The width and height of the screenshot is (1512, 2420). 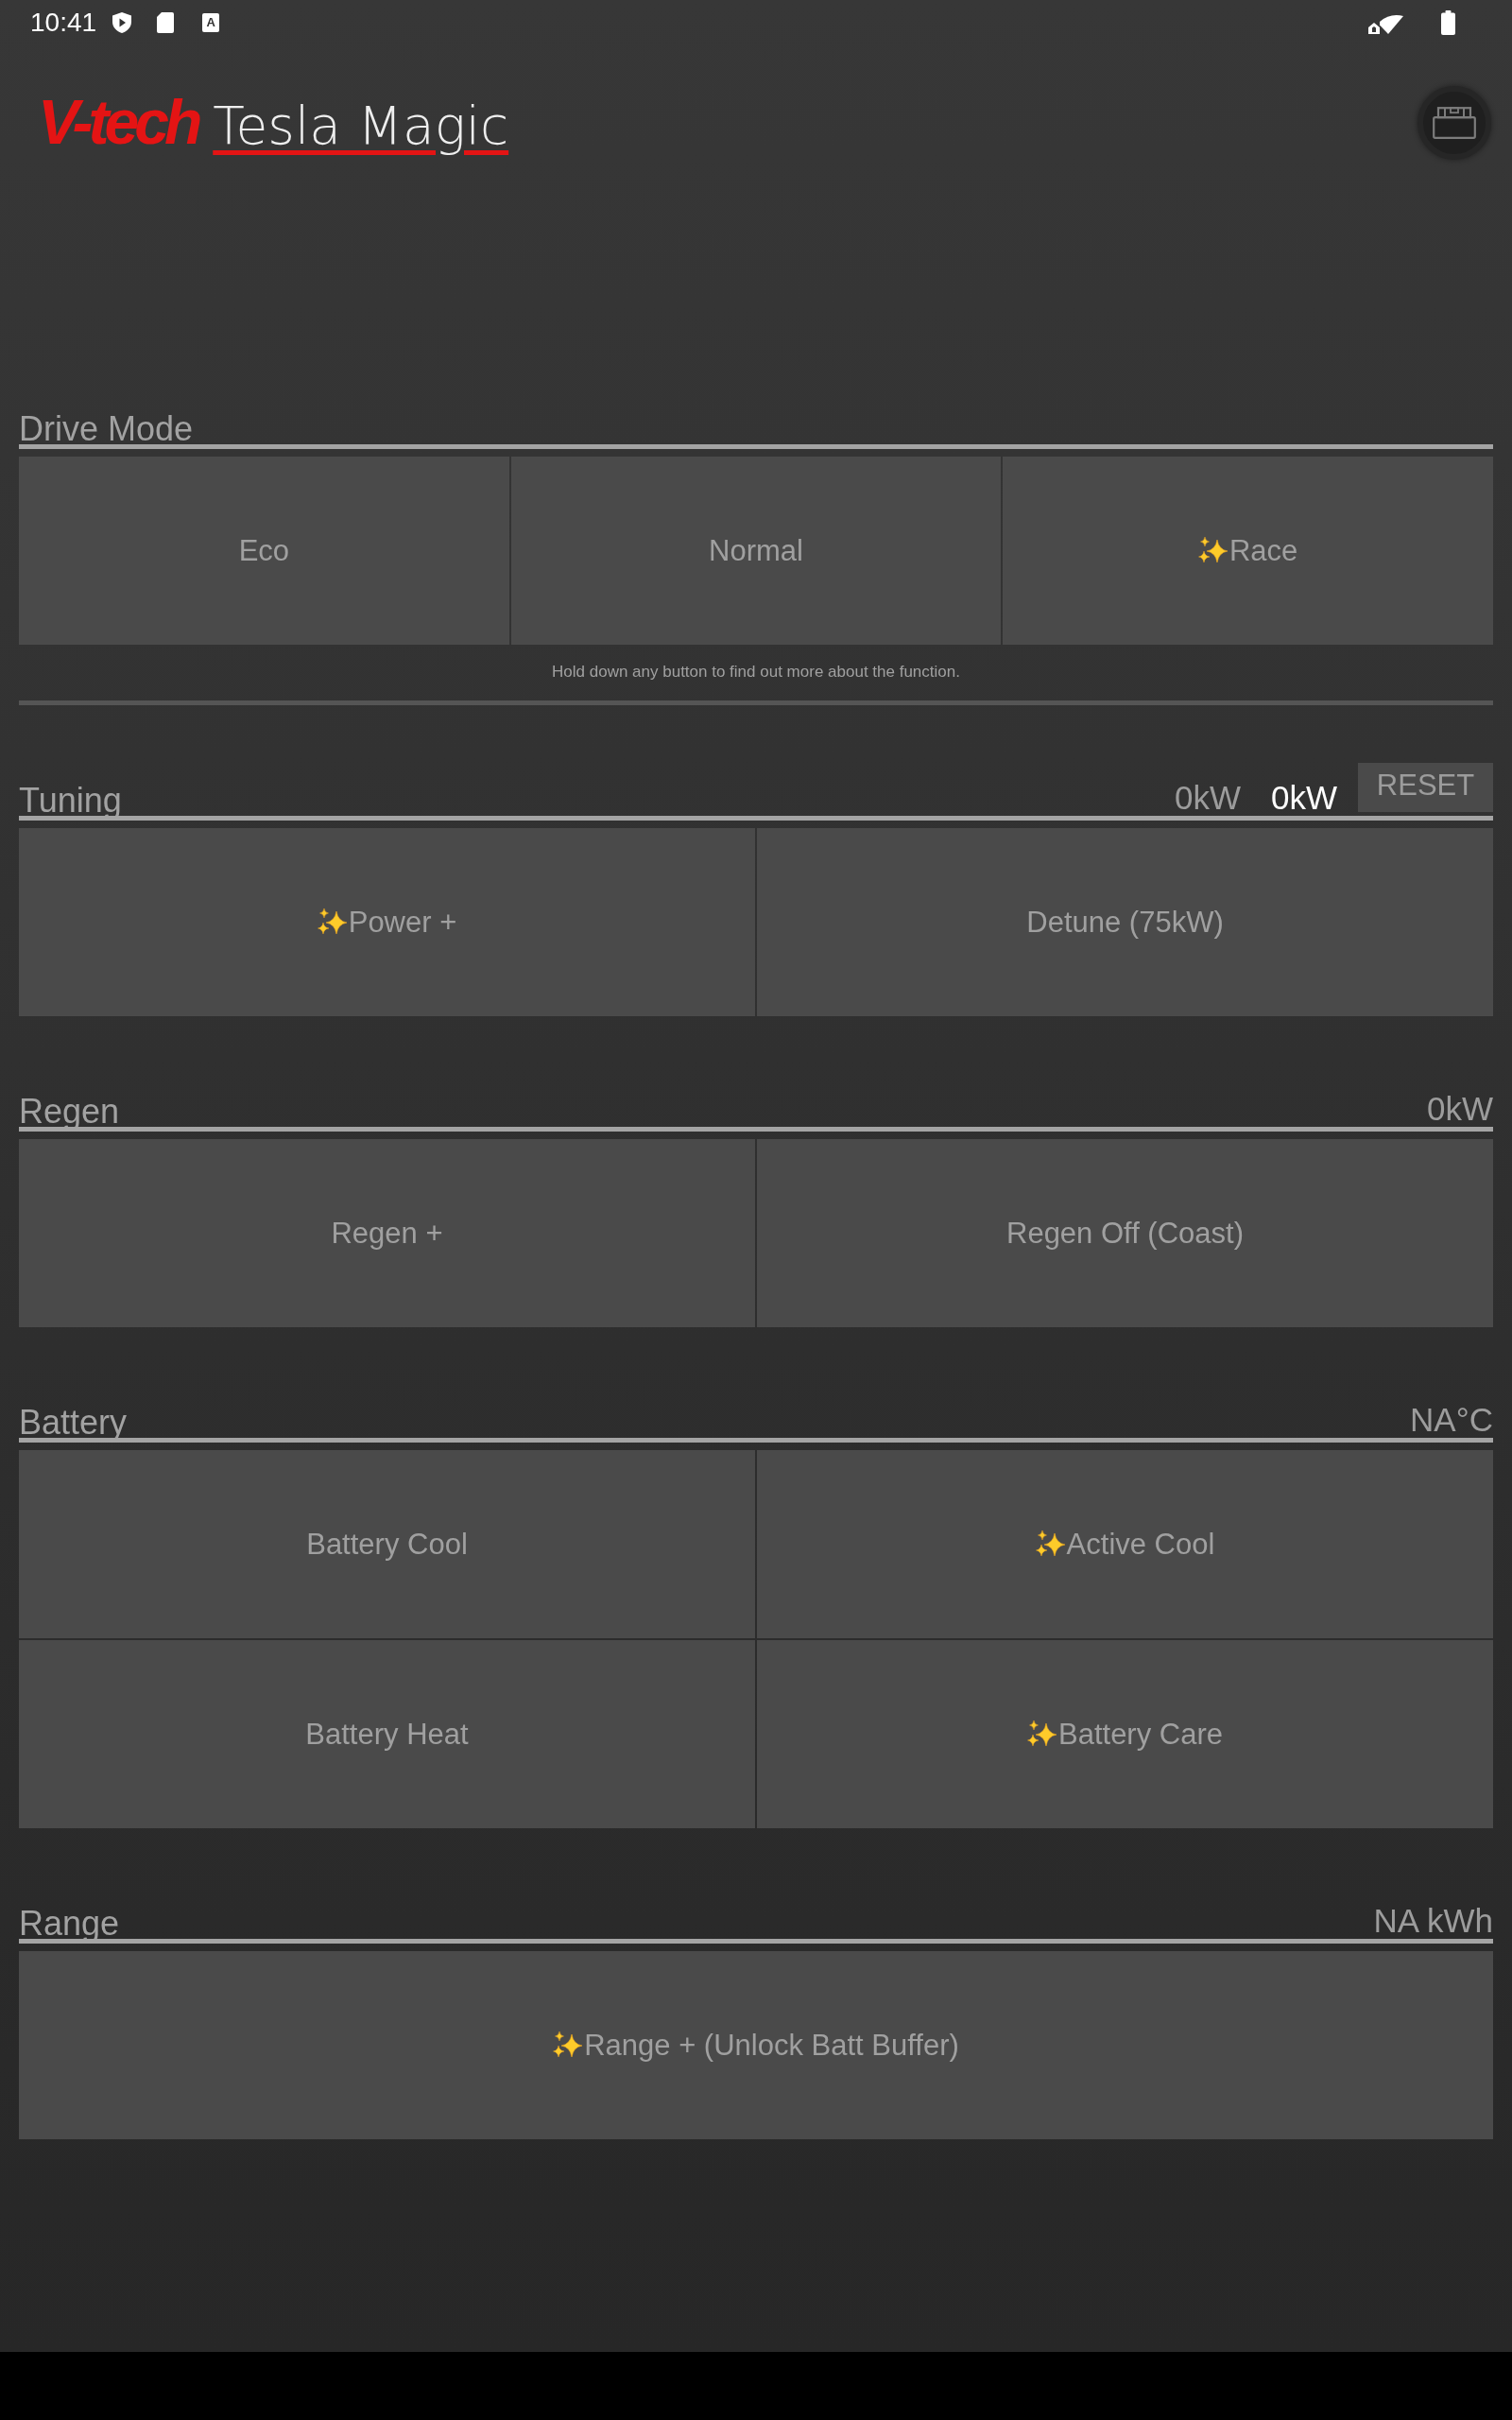 I want to click on function-button: Active Cool, so click(x=1125, y=1544).